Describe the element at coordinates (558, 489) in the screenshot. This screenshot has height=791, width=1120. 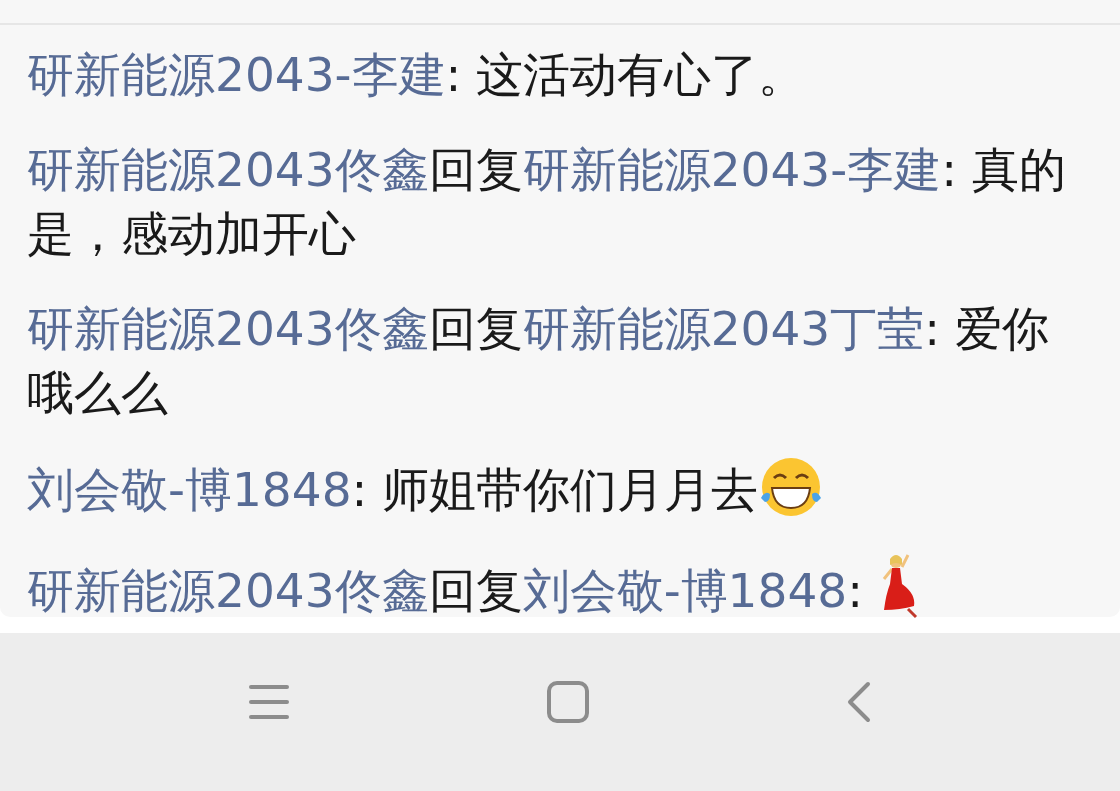
I see `comment-text: 刘会敬-博1848: 师姐带你们月月去` at that location.